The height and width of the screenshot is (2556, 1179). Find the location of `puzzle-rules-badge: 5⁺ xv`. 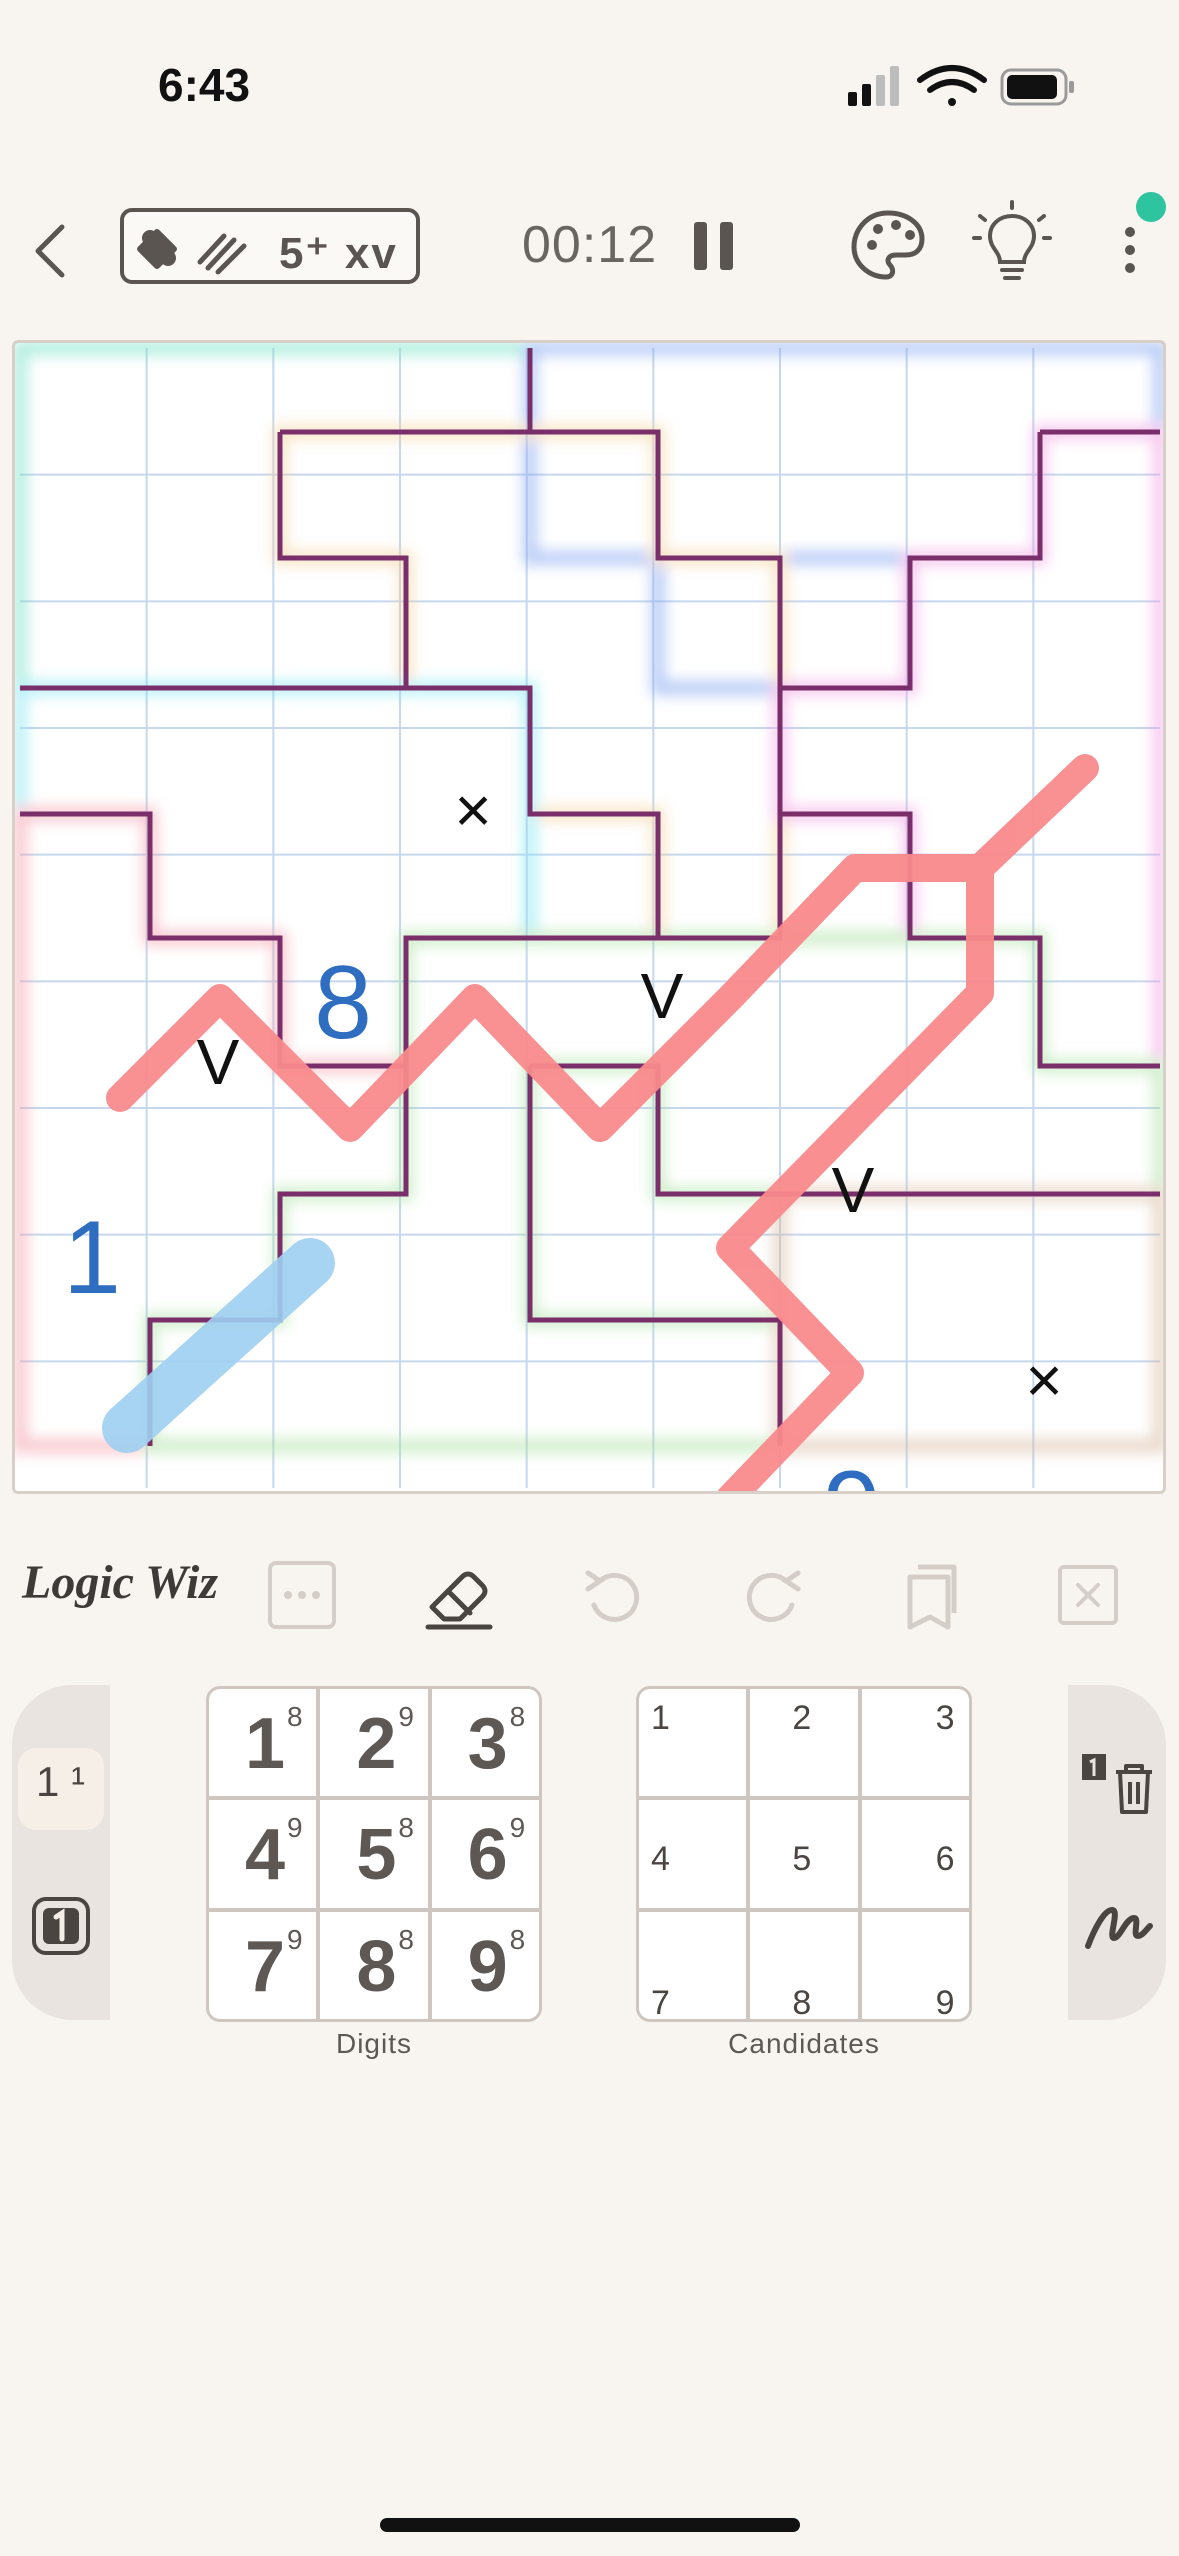

puzzle-rules-badge: 5⁺ xv is located at coordinates (270, 246).